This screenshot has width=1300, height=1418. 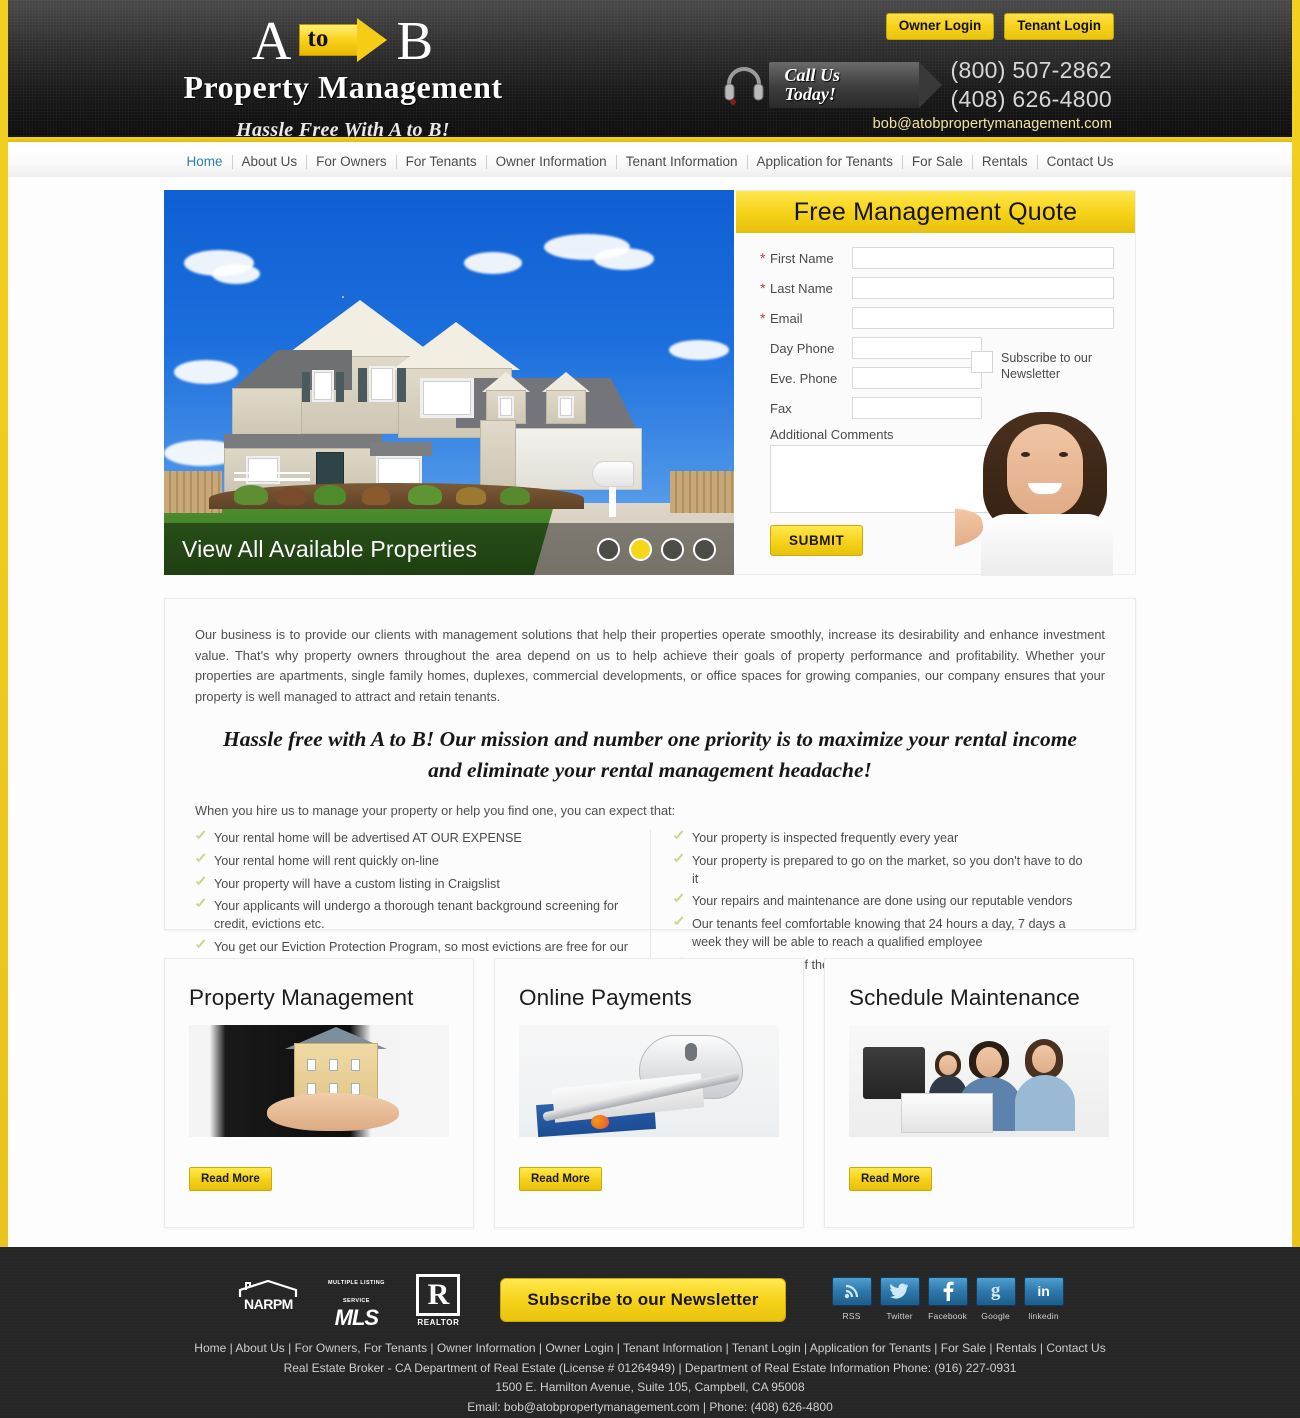 I want to click on right-yellow-rail, so click(x=1296, y=623).